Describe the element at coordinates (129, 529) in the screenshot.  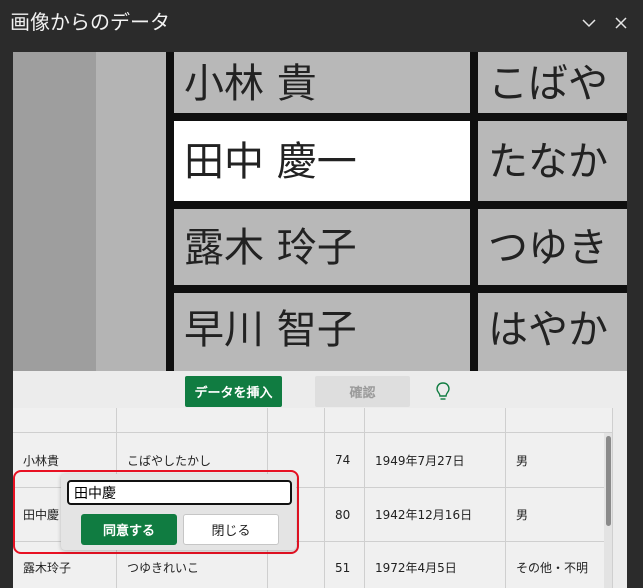
I see `agree-button: 同意する` at that location.